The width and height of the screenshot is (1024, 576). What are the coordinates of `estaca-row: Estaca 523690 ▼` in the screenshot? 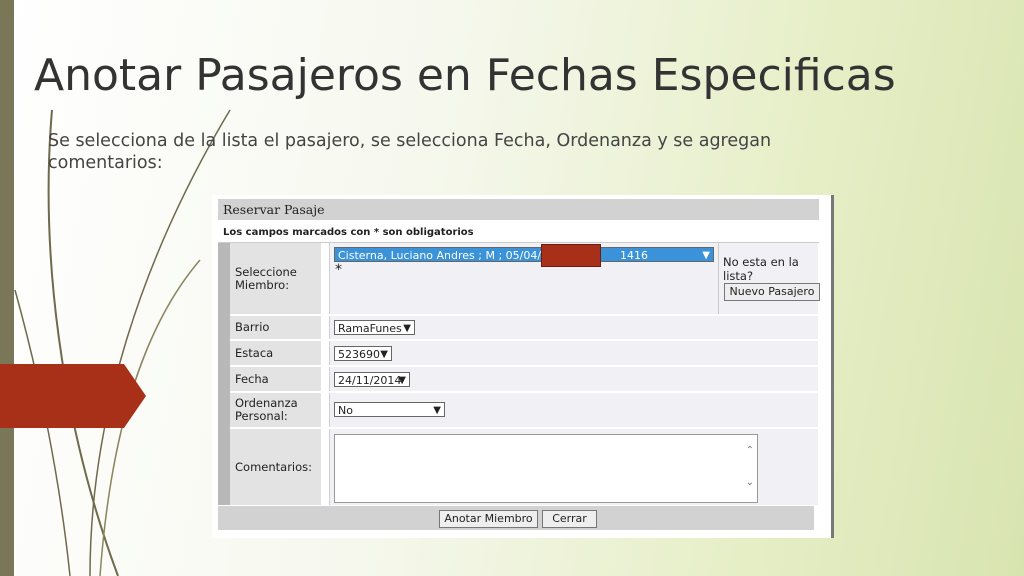 It's located at (524, 354).